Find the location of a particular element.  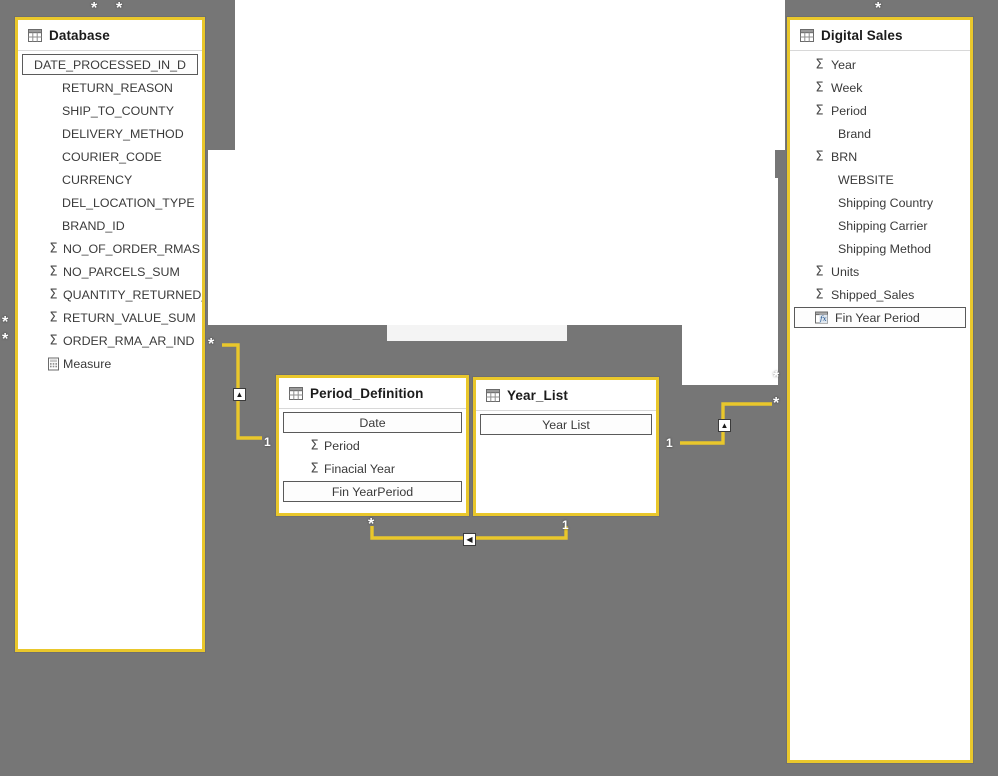

field-label: Date is located at coordinates (372, 422).